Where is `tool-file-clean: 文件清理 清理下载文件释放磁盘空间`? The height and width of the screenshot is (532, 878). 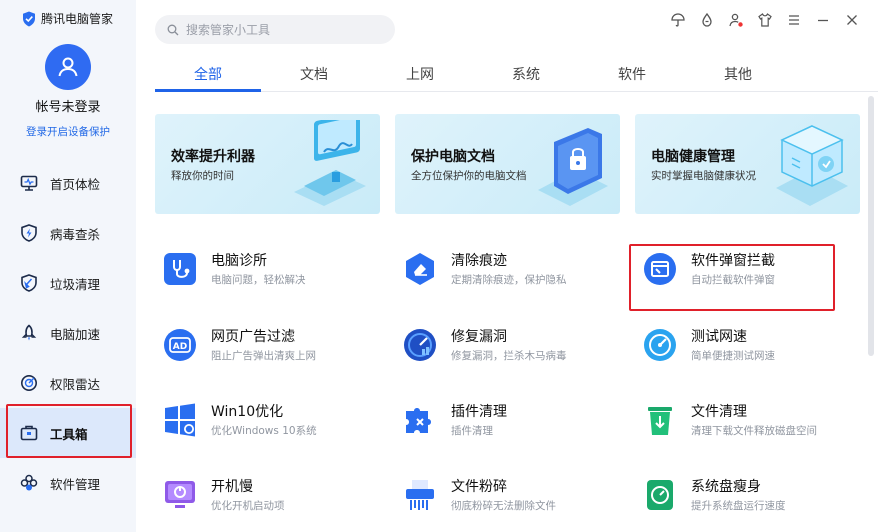 tool-file-clean: 文件清理 清理下载文件释放磁盘空间 is located at coordinates (737, 427).